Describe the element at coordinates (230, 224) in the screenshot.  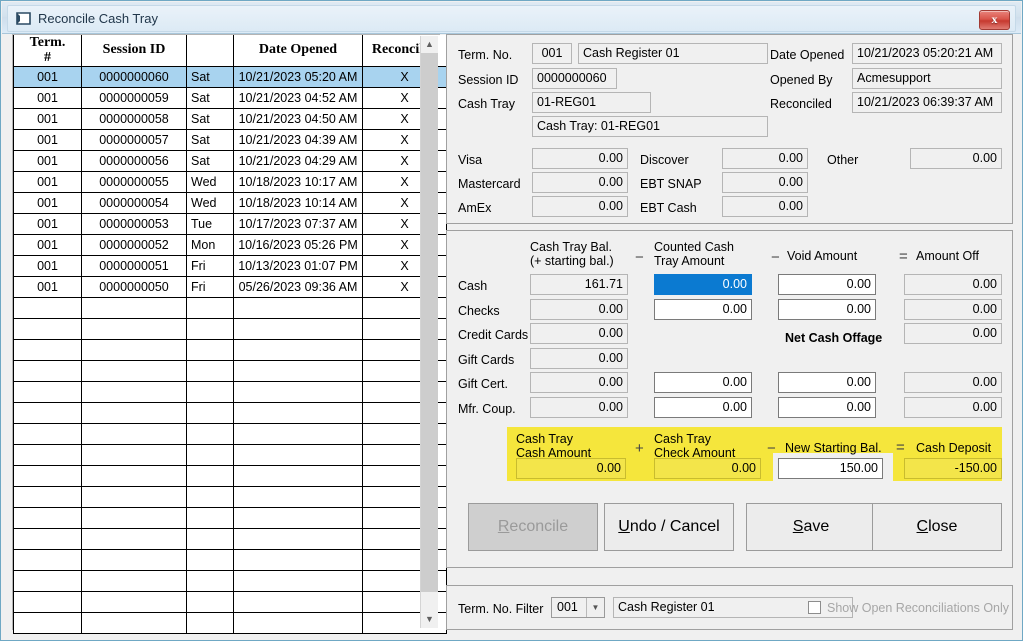
I see `table-row: 001 0000000053 Tue 10/17/2023 07:37 AM X` at that location.